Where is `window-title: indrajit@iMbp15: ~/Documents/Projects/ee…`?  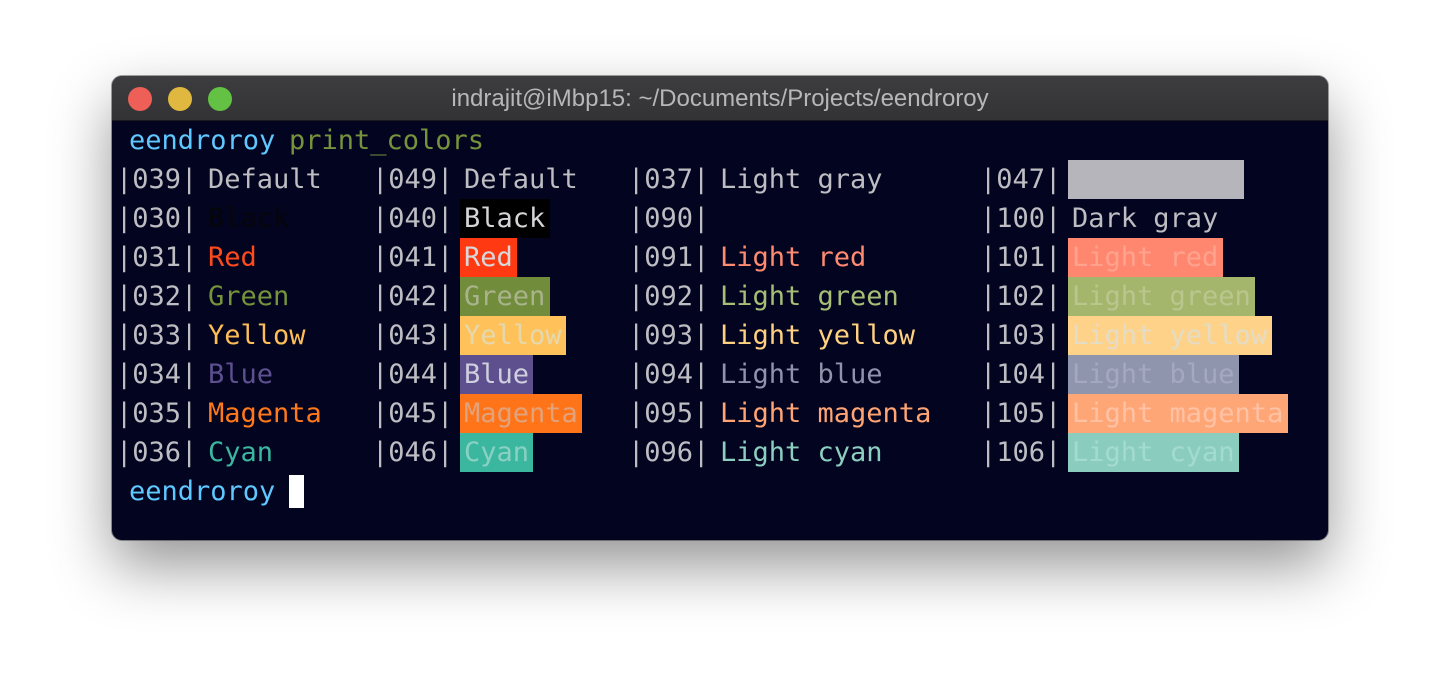
window-title: indrajit@iMbp15: ~/Documents/Projects/ee… is located at coordinates (720, 98).